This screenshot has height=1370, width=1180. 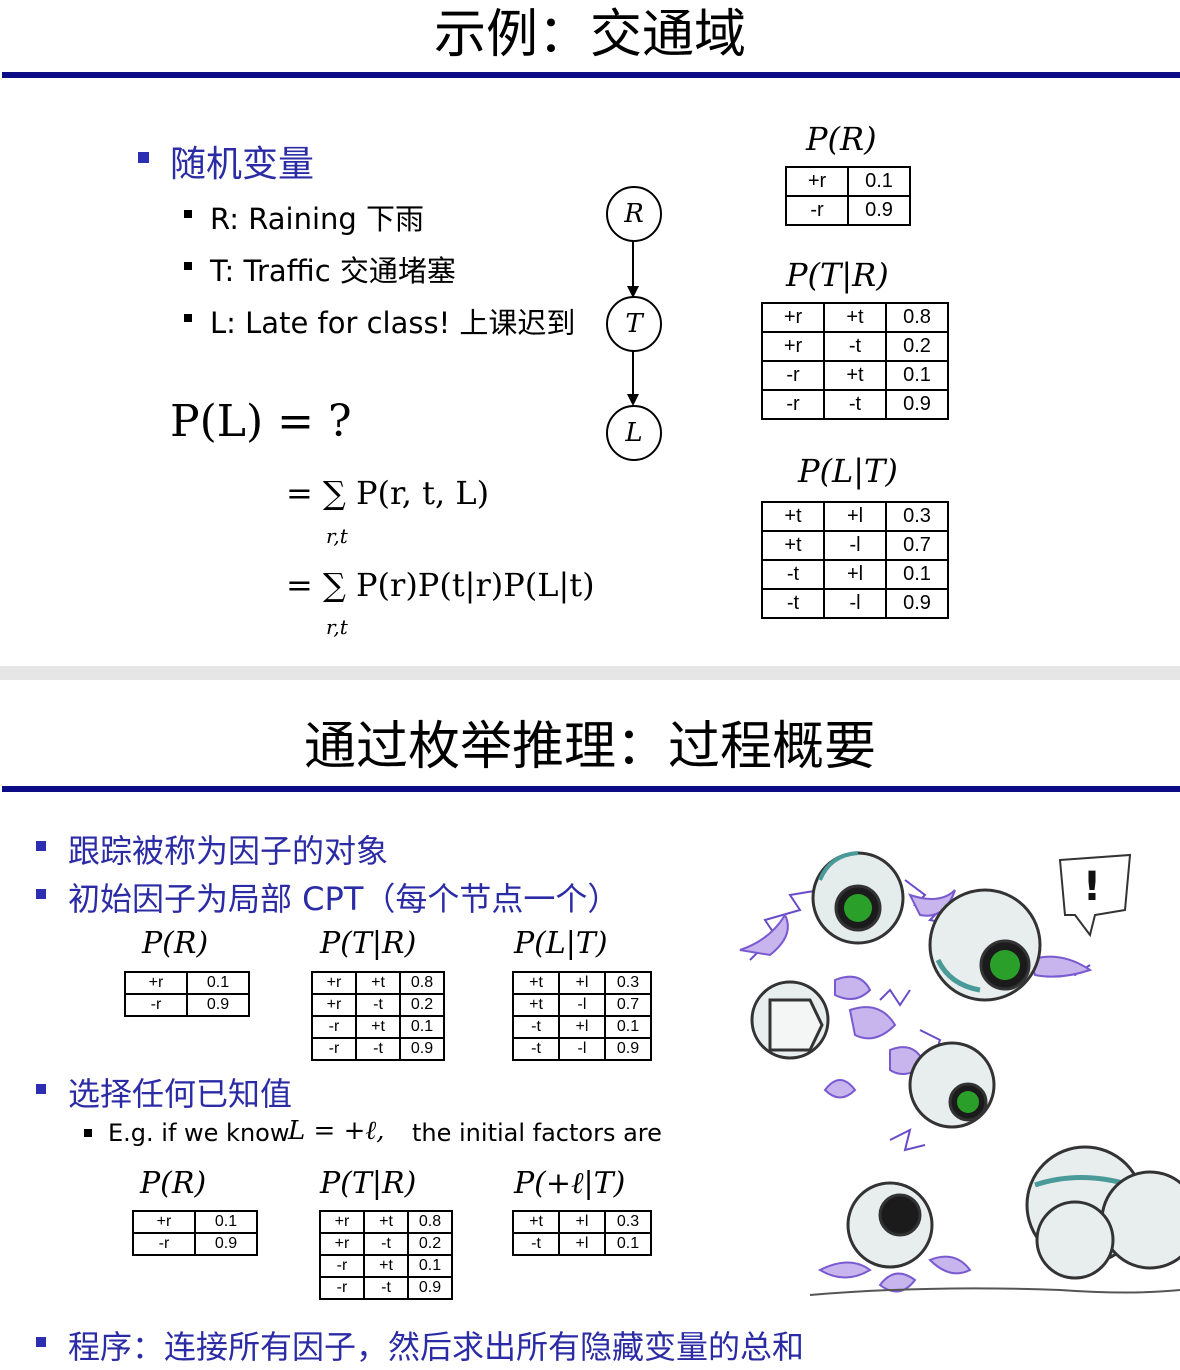 I want to click on sel-lt-table: +t +l 0.3 -t +l 0.1, so click(x=582, y=1233).